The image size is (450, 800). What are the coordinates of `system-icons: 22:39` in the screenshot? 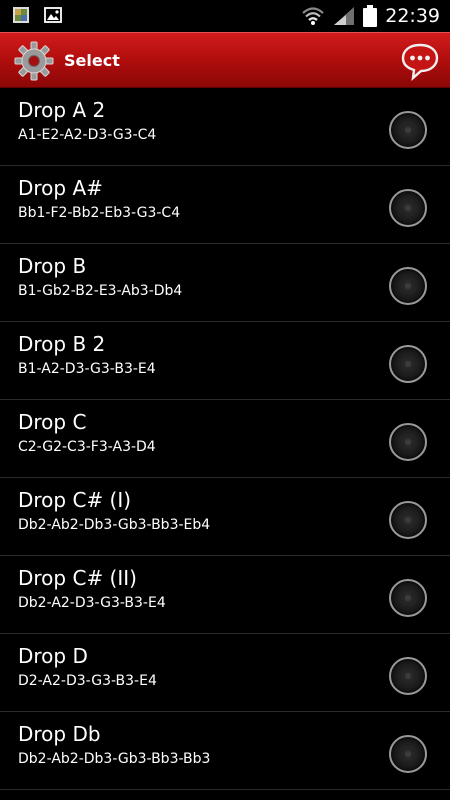 It's located at (370, 16).